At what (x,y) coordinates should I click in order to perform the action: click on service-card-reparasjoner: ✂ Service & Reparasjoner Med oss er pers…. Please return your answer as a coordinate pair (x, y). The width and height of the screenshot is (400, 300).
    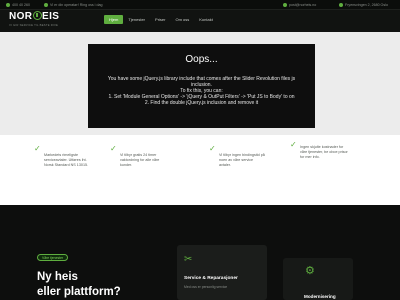
    Looking at the image, I should click on (222, 272).